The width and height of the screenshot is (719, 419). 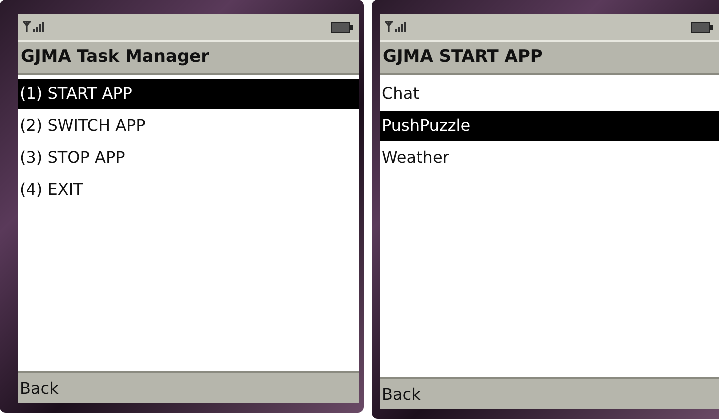 I want to click on menu-item: (1) START APP, so click(x=188, y=94).